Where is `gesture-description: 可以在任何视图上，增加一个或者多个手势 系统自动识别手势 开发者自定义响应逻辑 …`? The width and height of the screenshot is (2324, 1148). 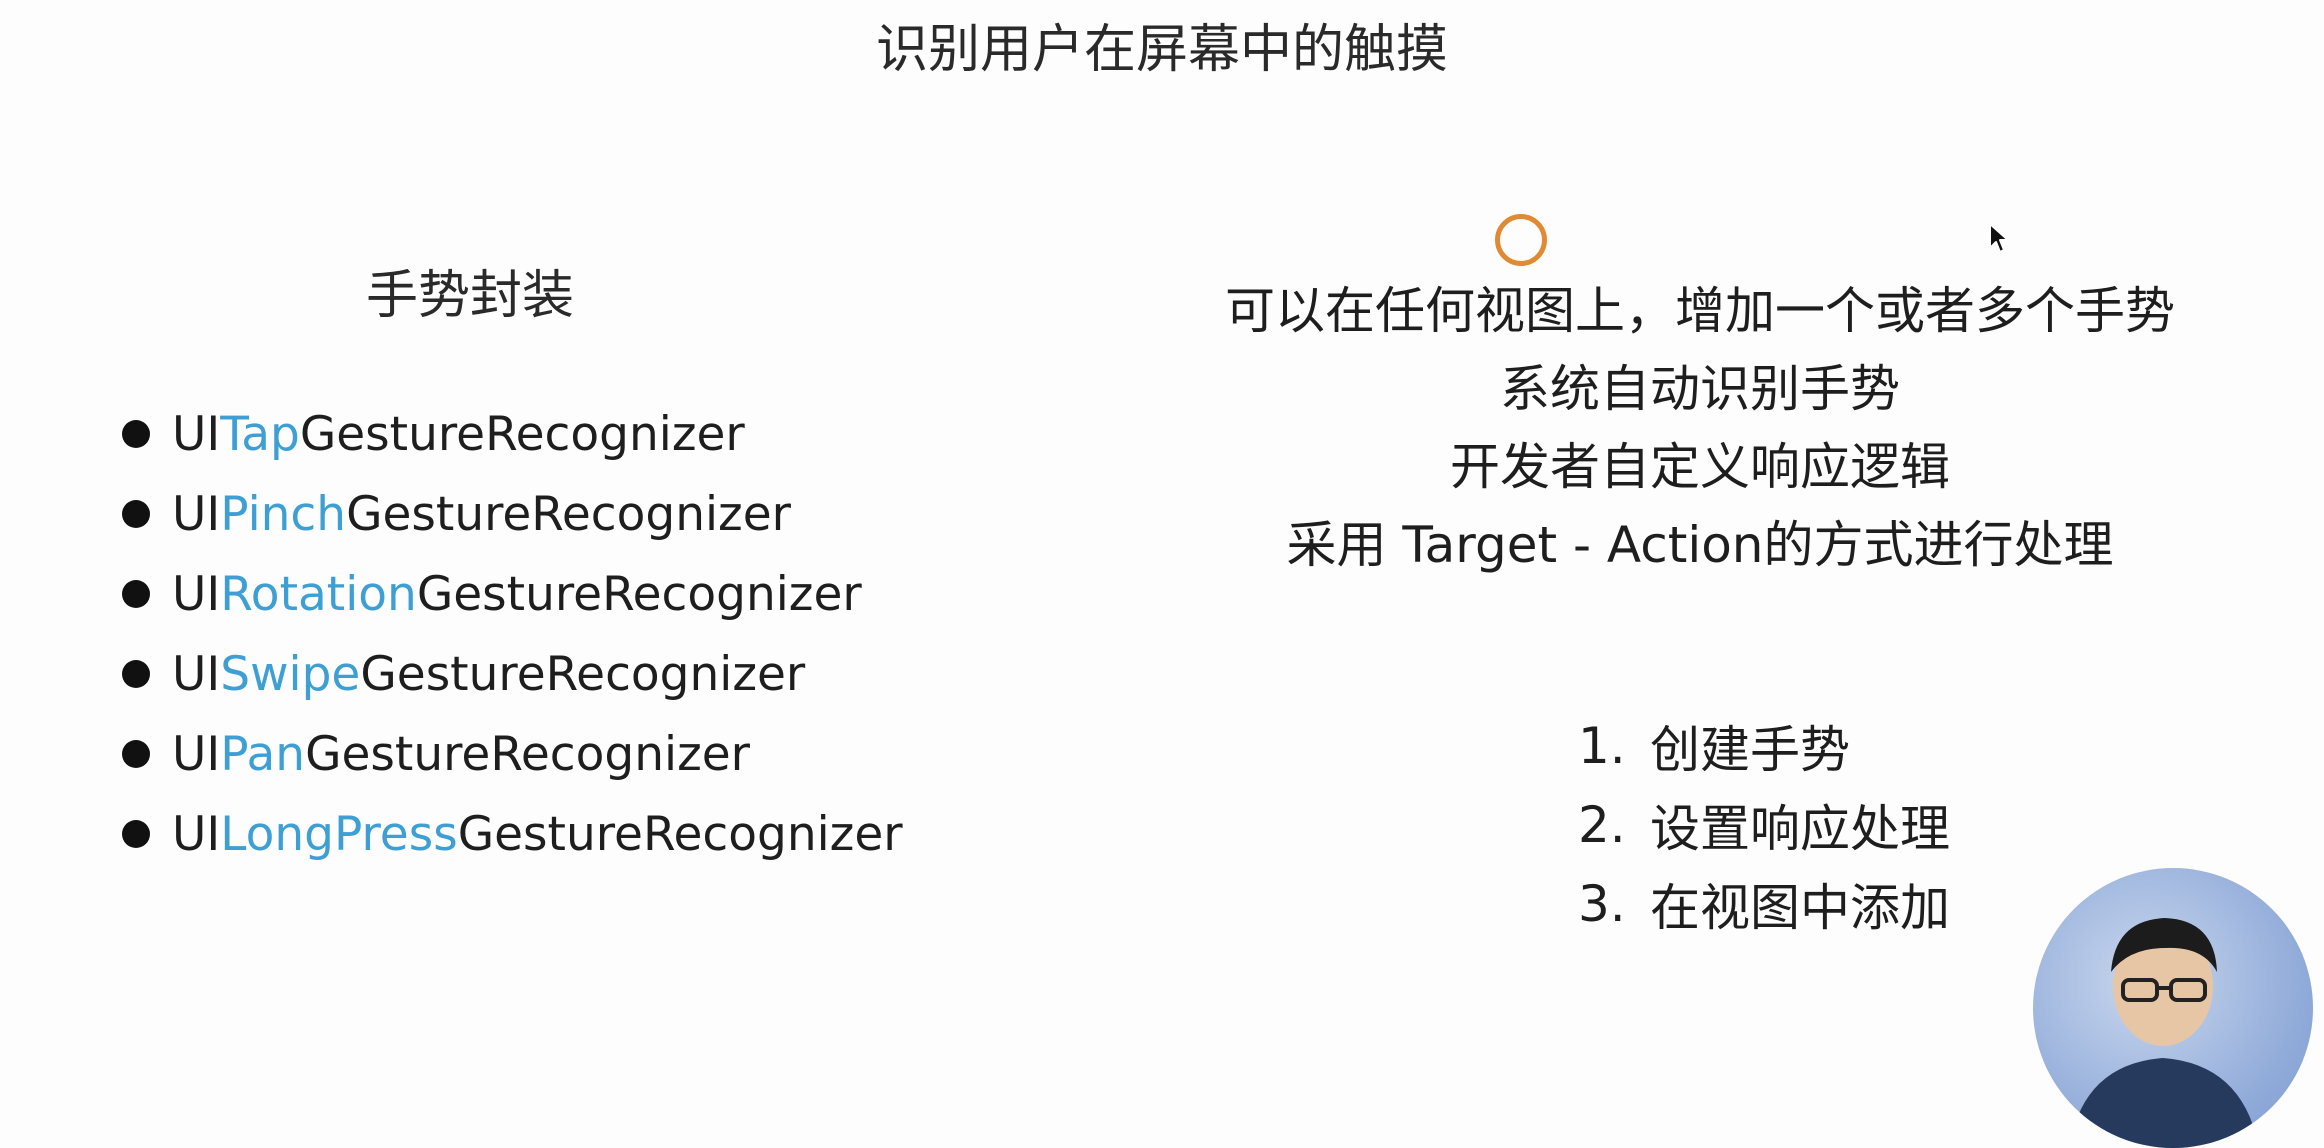
gesture-description: 可以在任何视图上，增加一个或者多个手势 系统自动识别手势 开发者自定义响应逻辑 … is located at coordinates (1700, 428).